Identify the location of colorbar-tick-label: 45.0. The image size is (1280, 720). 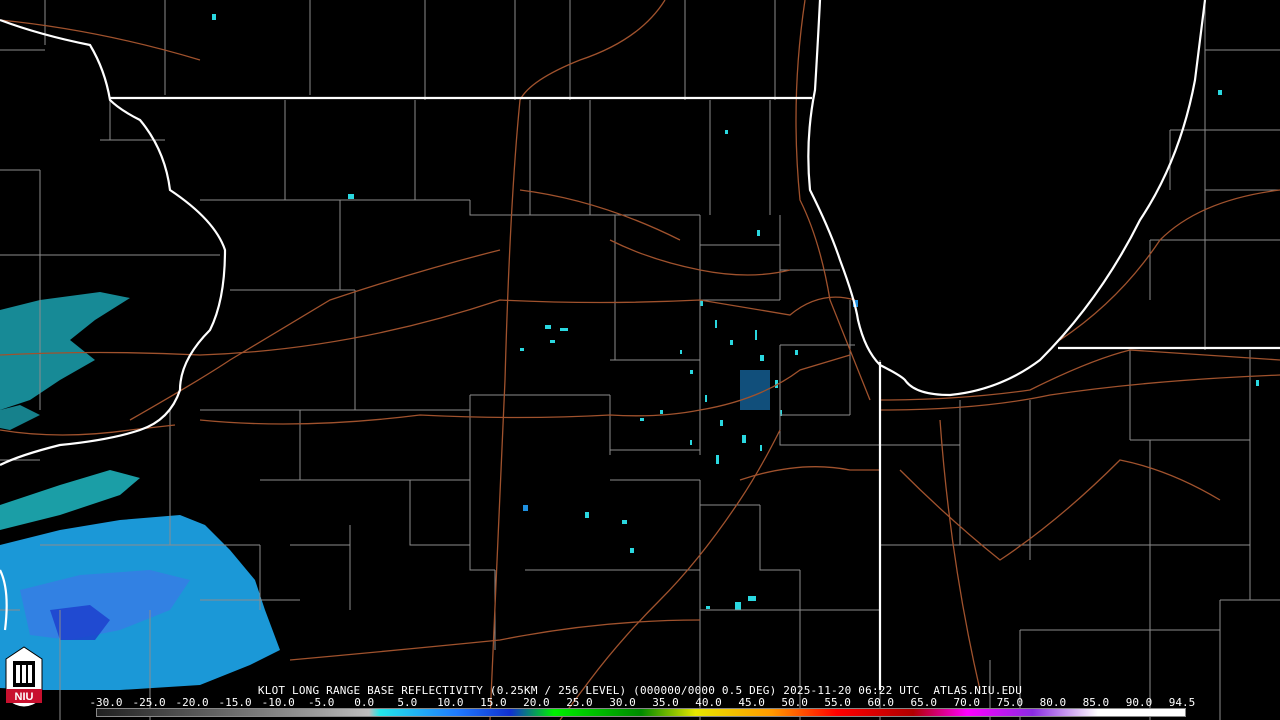
(751, 702).